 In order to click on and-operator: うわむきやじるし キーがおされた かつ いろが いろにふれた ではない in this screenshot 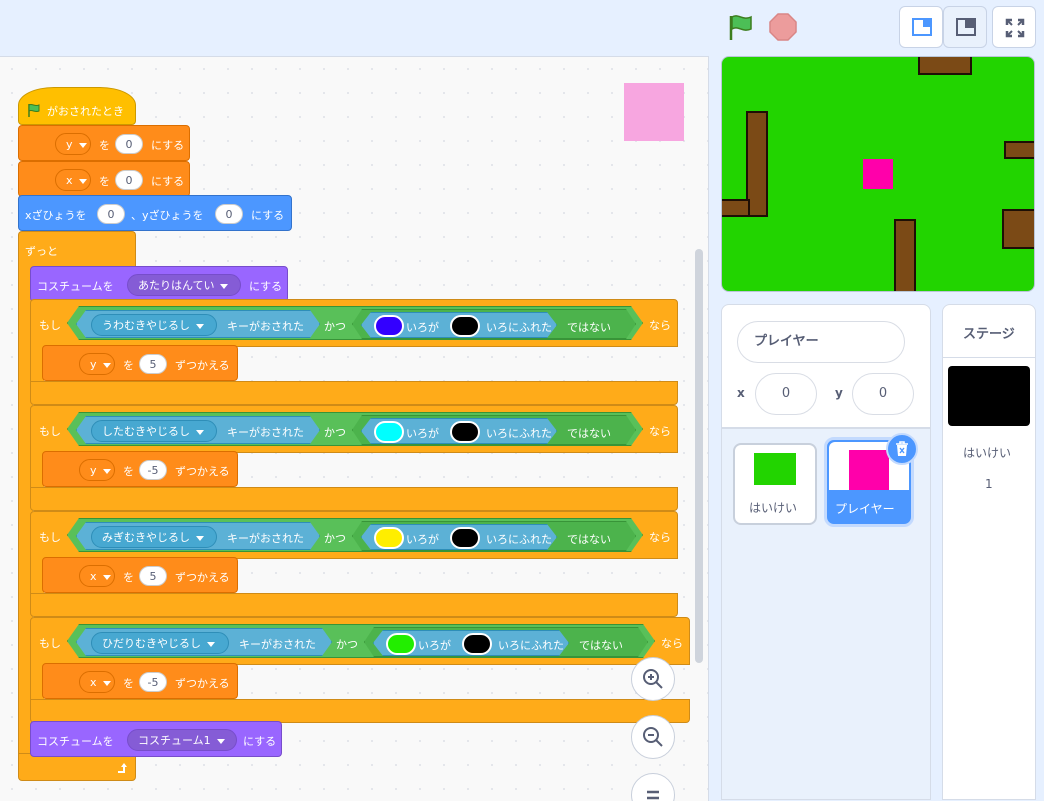, I will do `click(355, 323)`.